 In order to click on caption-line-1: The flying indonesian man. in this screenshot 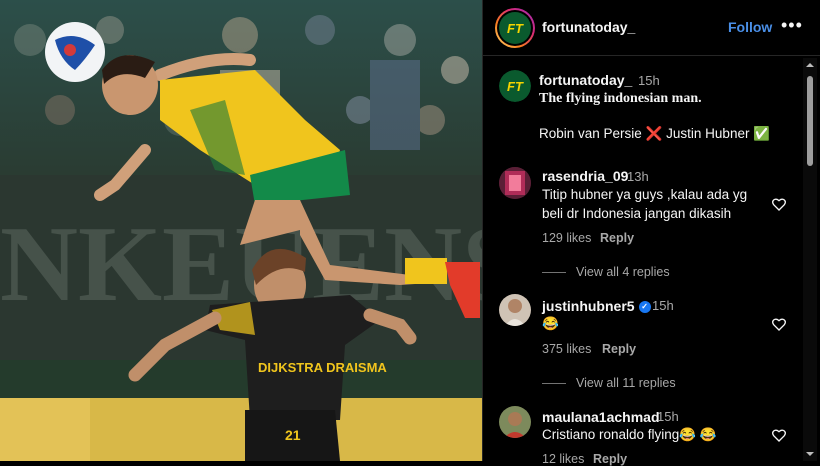, I will do `click(620, 98)`.